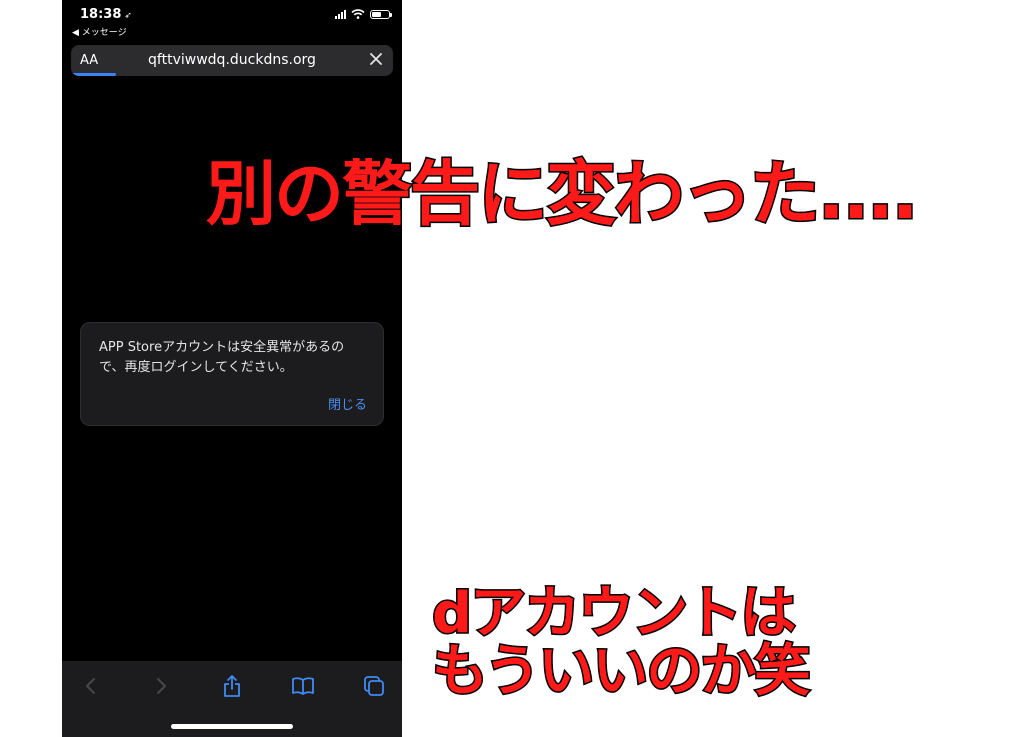  I want to click on forward-button, so click(161, 686).